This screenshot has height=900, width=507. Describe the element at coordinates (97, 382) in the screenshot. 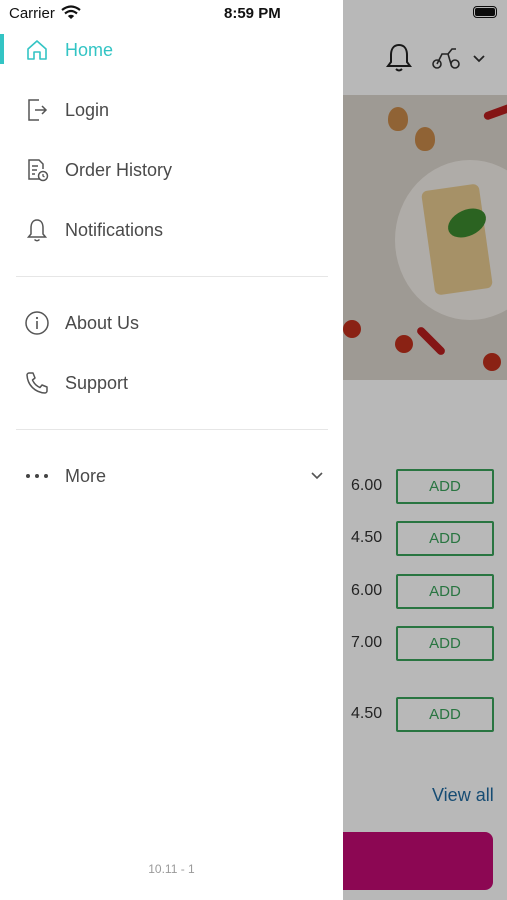

I see `drawer-item-label: Support` at that location.